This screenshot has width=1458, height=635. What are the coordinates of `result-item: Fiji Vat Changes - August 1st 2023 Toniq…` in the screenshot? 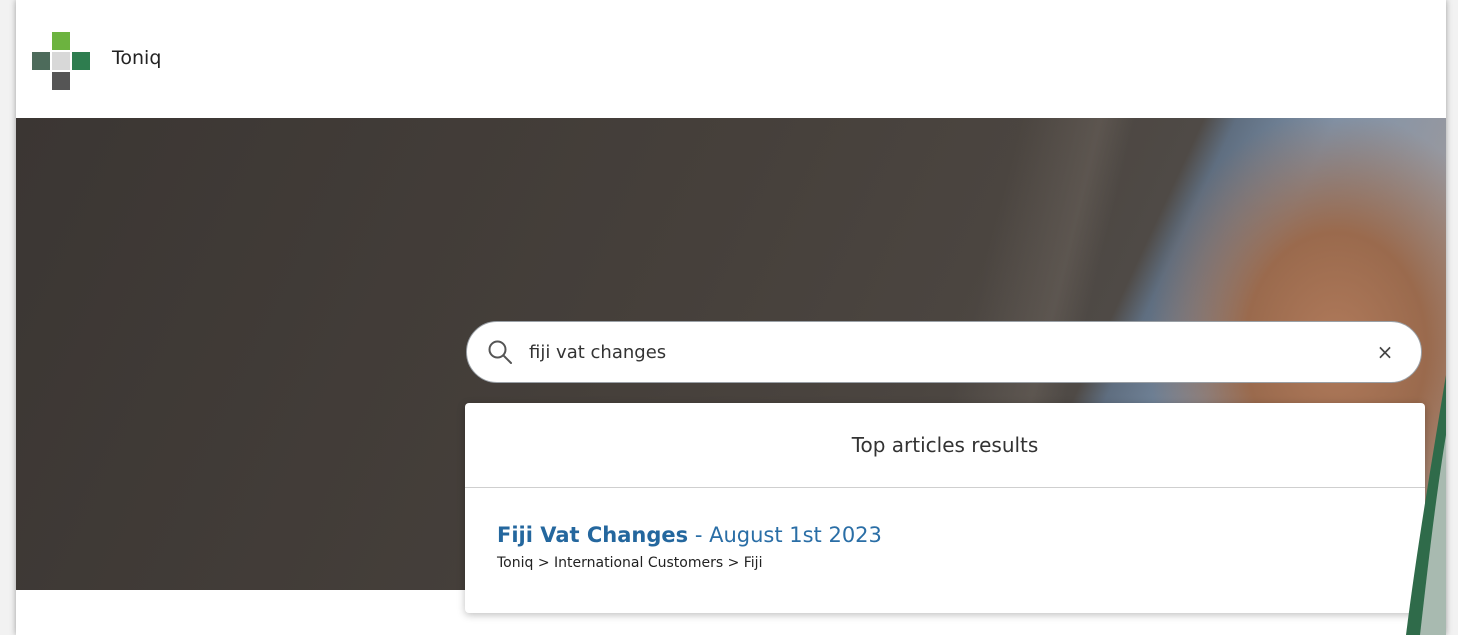 It's located at (937, 547).